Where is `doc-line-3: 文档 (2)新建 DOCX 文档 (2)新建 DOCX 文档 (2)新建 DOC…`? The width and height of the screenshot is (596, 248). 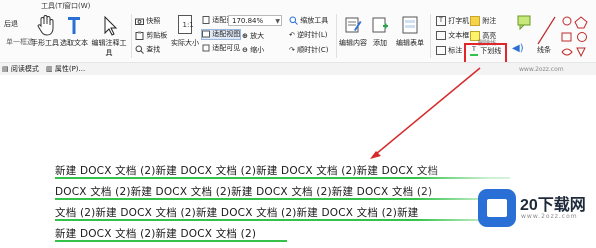 doc-line-3: 文档 (2)新建 DOCX 文档 (2)新建 DOCX 文档 (2)新建 DOC… is located at coordinates (237, 213).